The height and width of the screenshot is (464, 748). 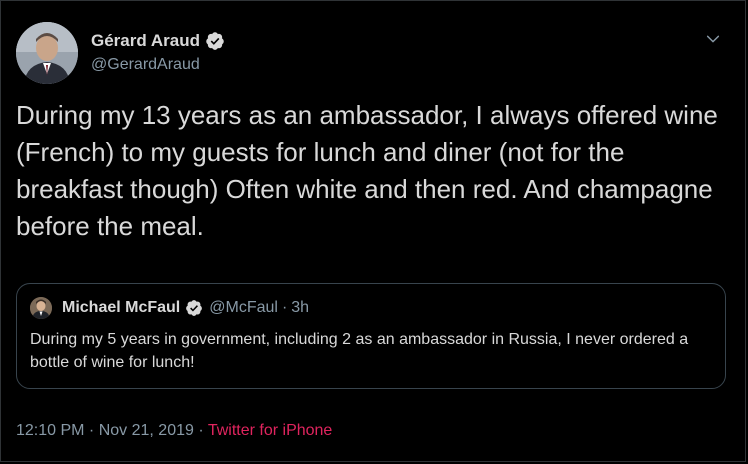 I want to click on quoted-author-name: Michael McFaul, so click(x=121, y=307).